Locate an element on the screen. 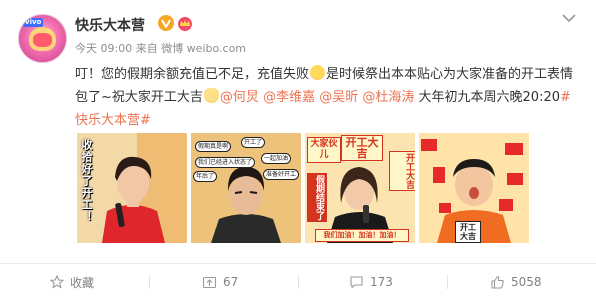 This screenshot has width=596, height=300. image-4-sign: 开工大吉 is located at coordinates (468, 232).